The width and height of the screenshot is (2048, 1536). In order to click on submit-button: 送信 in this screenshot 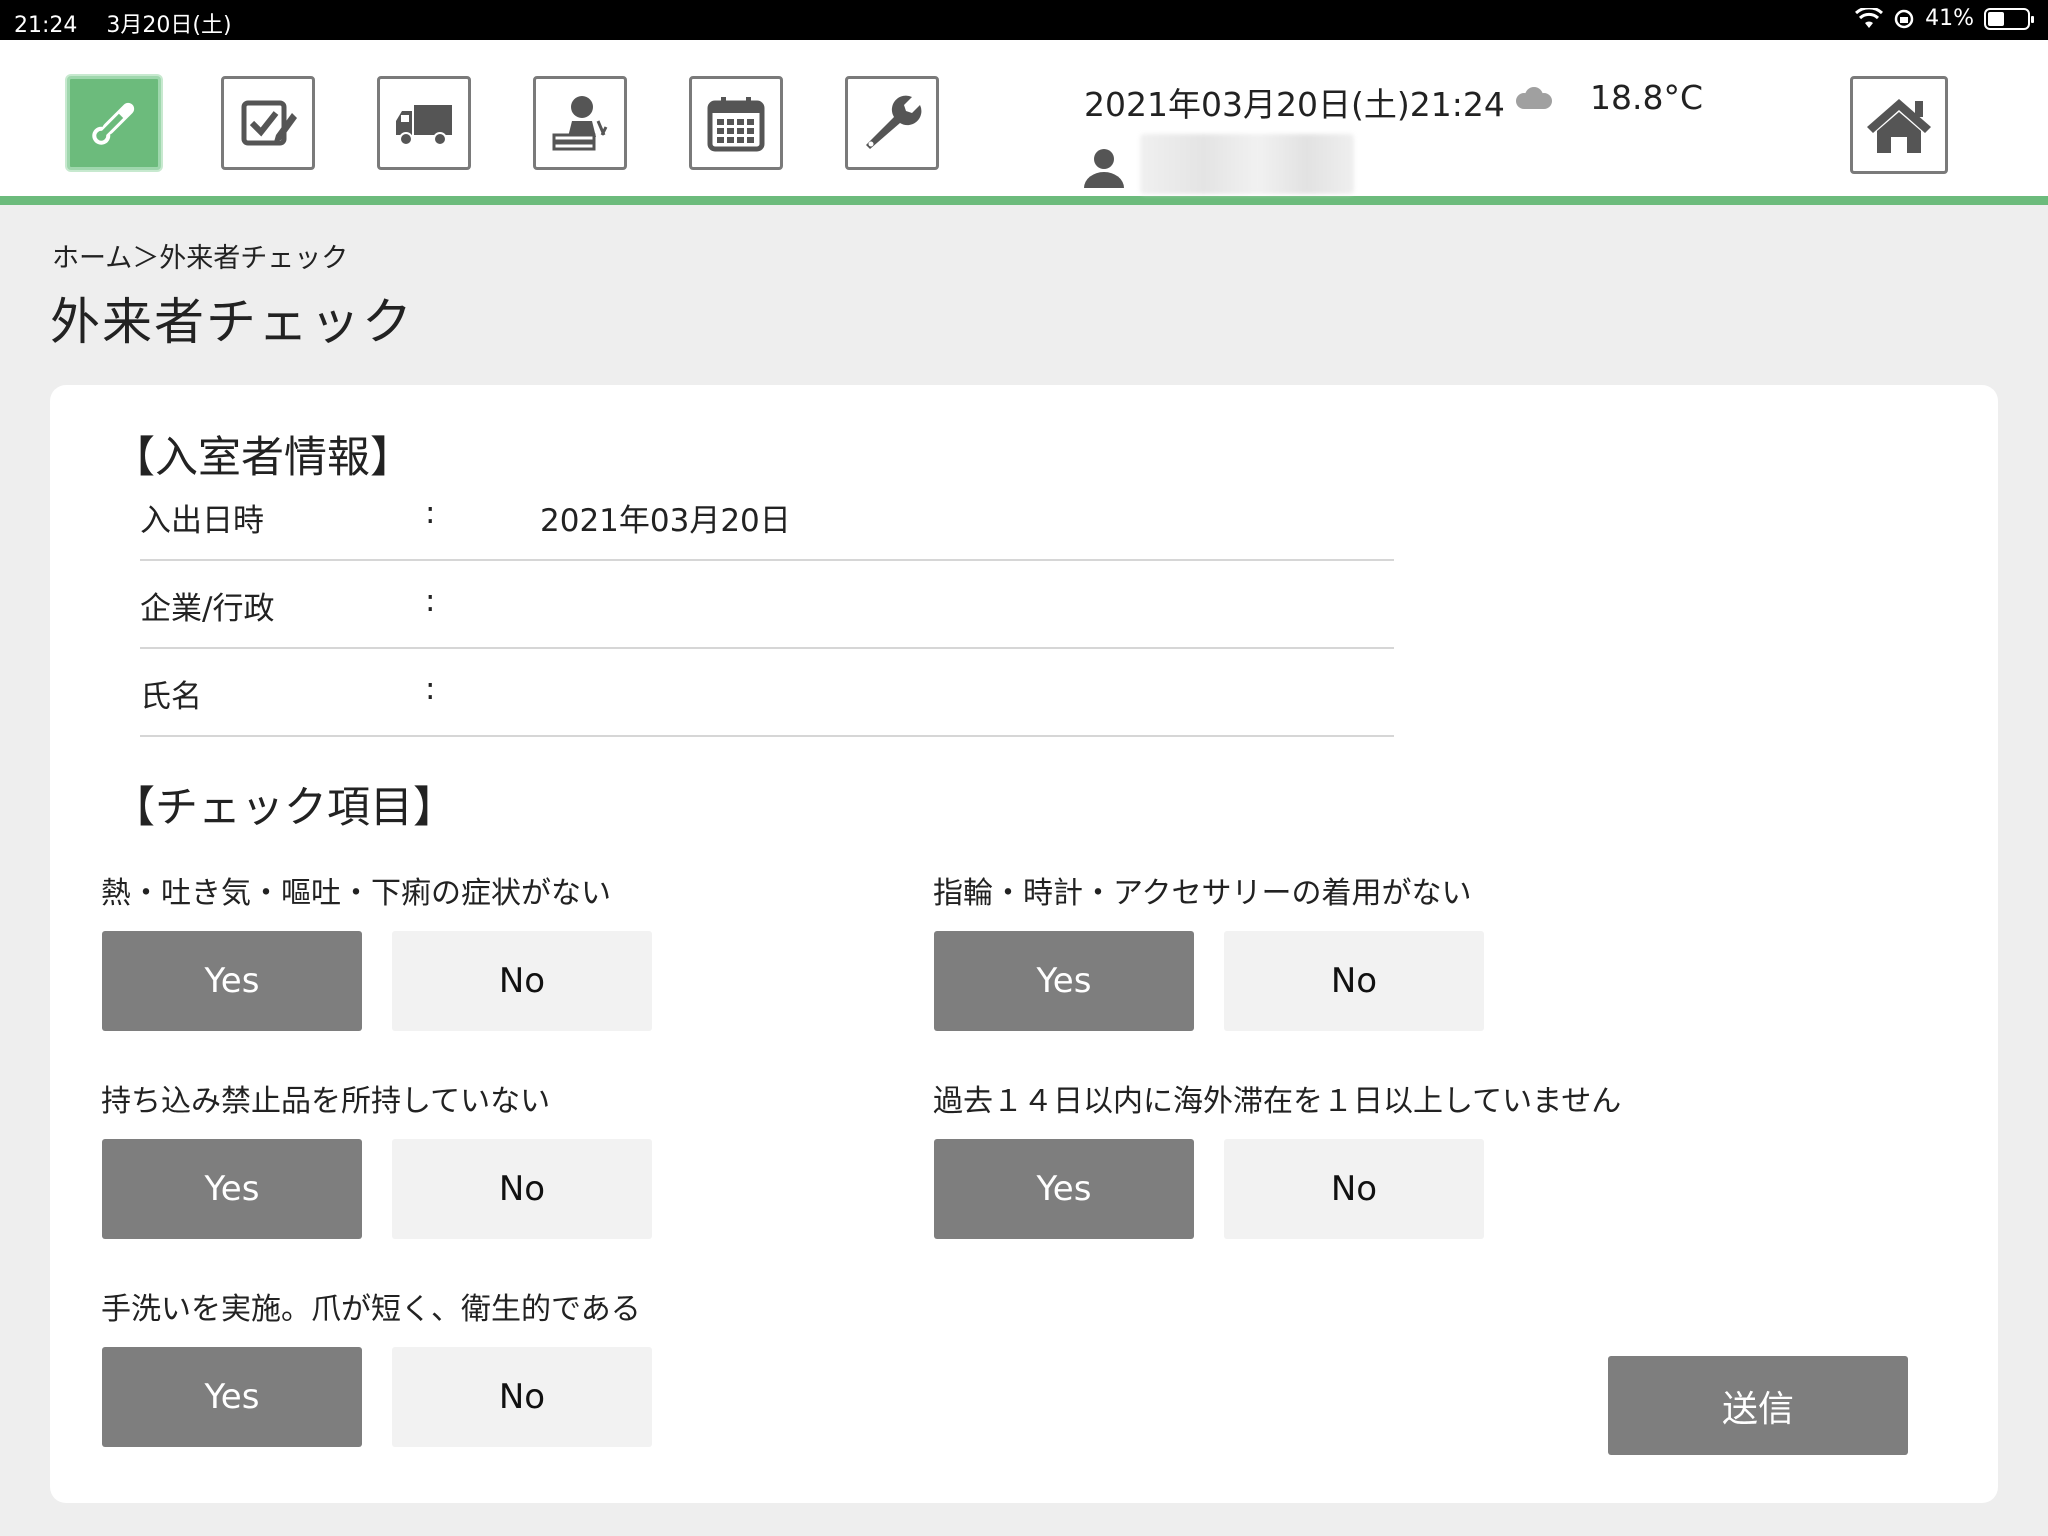, I will do `click(1758, 1405)`.